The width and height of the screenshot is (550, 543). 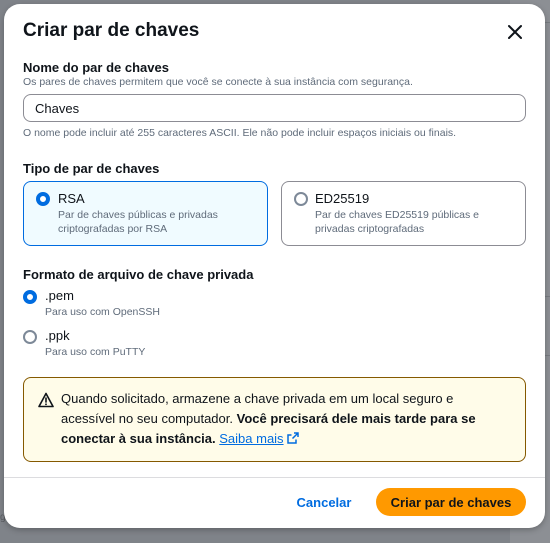 What do you see at coordinates (274, 477) in the screenshot?
I see `footer-divider` at bounding box center [274, 477].